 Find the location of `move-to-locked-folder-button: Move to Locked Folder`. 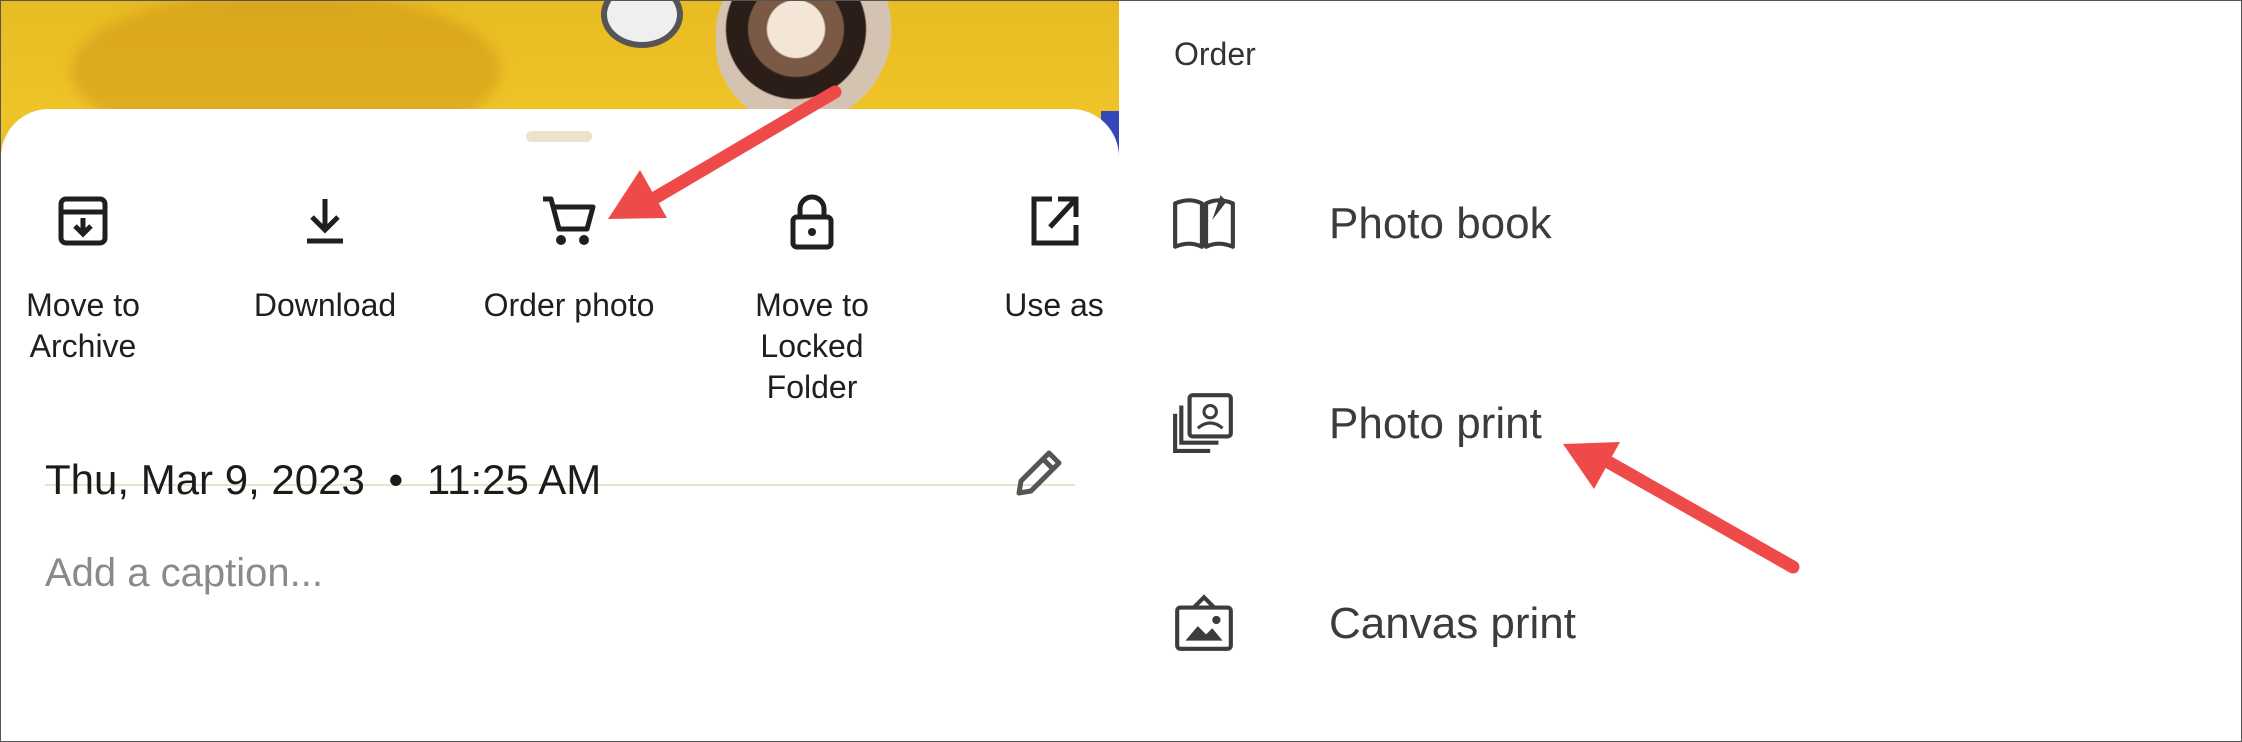

move-to-locked-folder-button: Move to Locked Folder is located at coordinates (812, 298).